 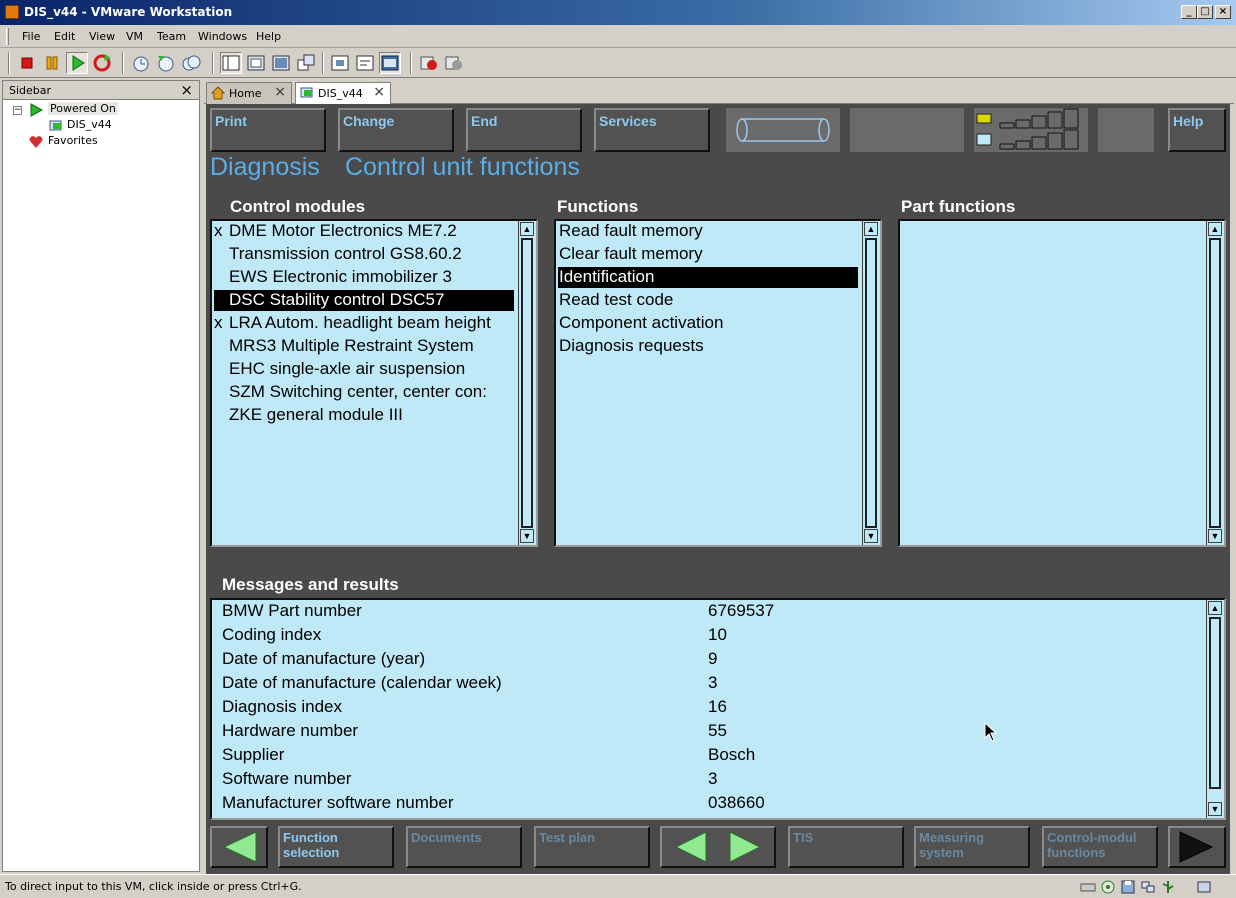 I want to click on forward-arrow-button, so click(x=1197, y=847).